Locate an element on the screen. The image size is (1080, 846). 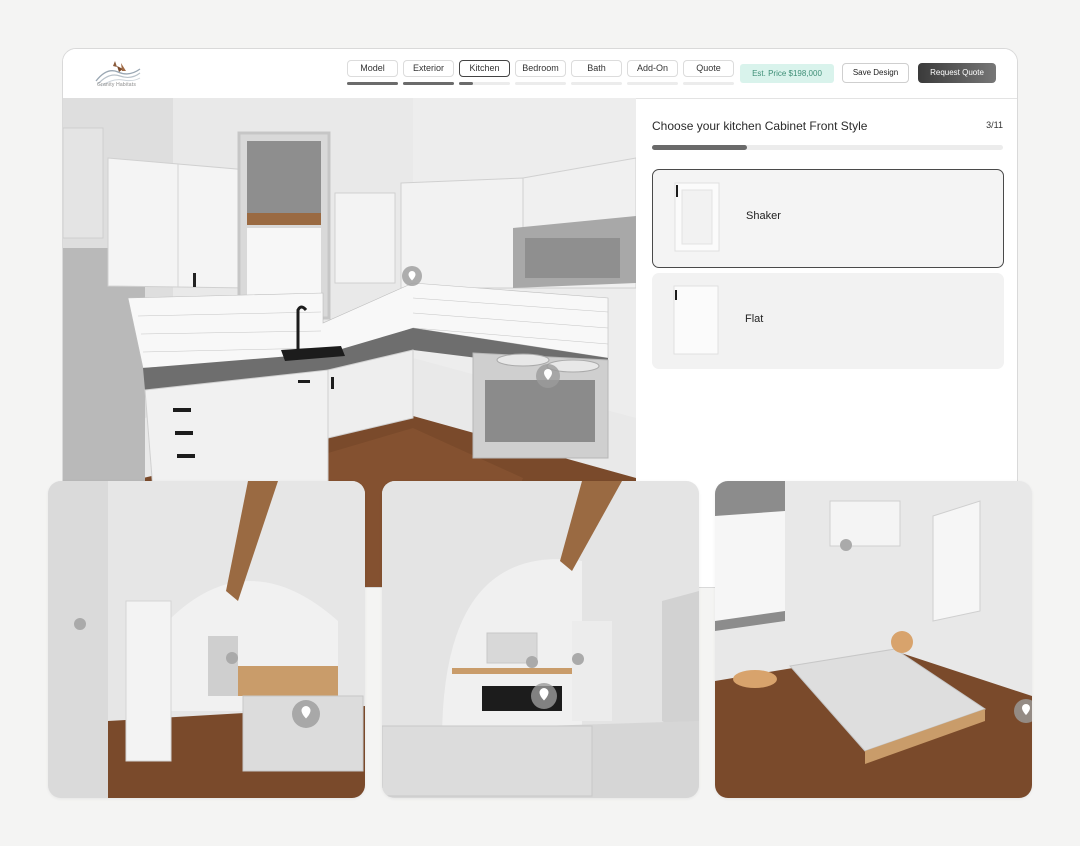
living-room-render is located at coordinates (206, 639).